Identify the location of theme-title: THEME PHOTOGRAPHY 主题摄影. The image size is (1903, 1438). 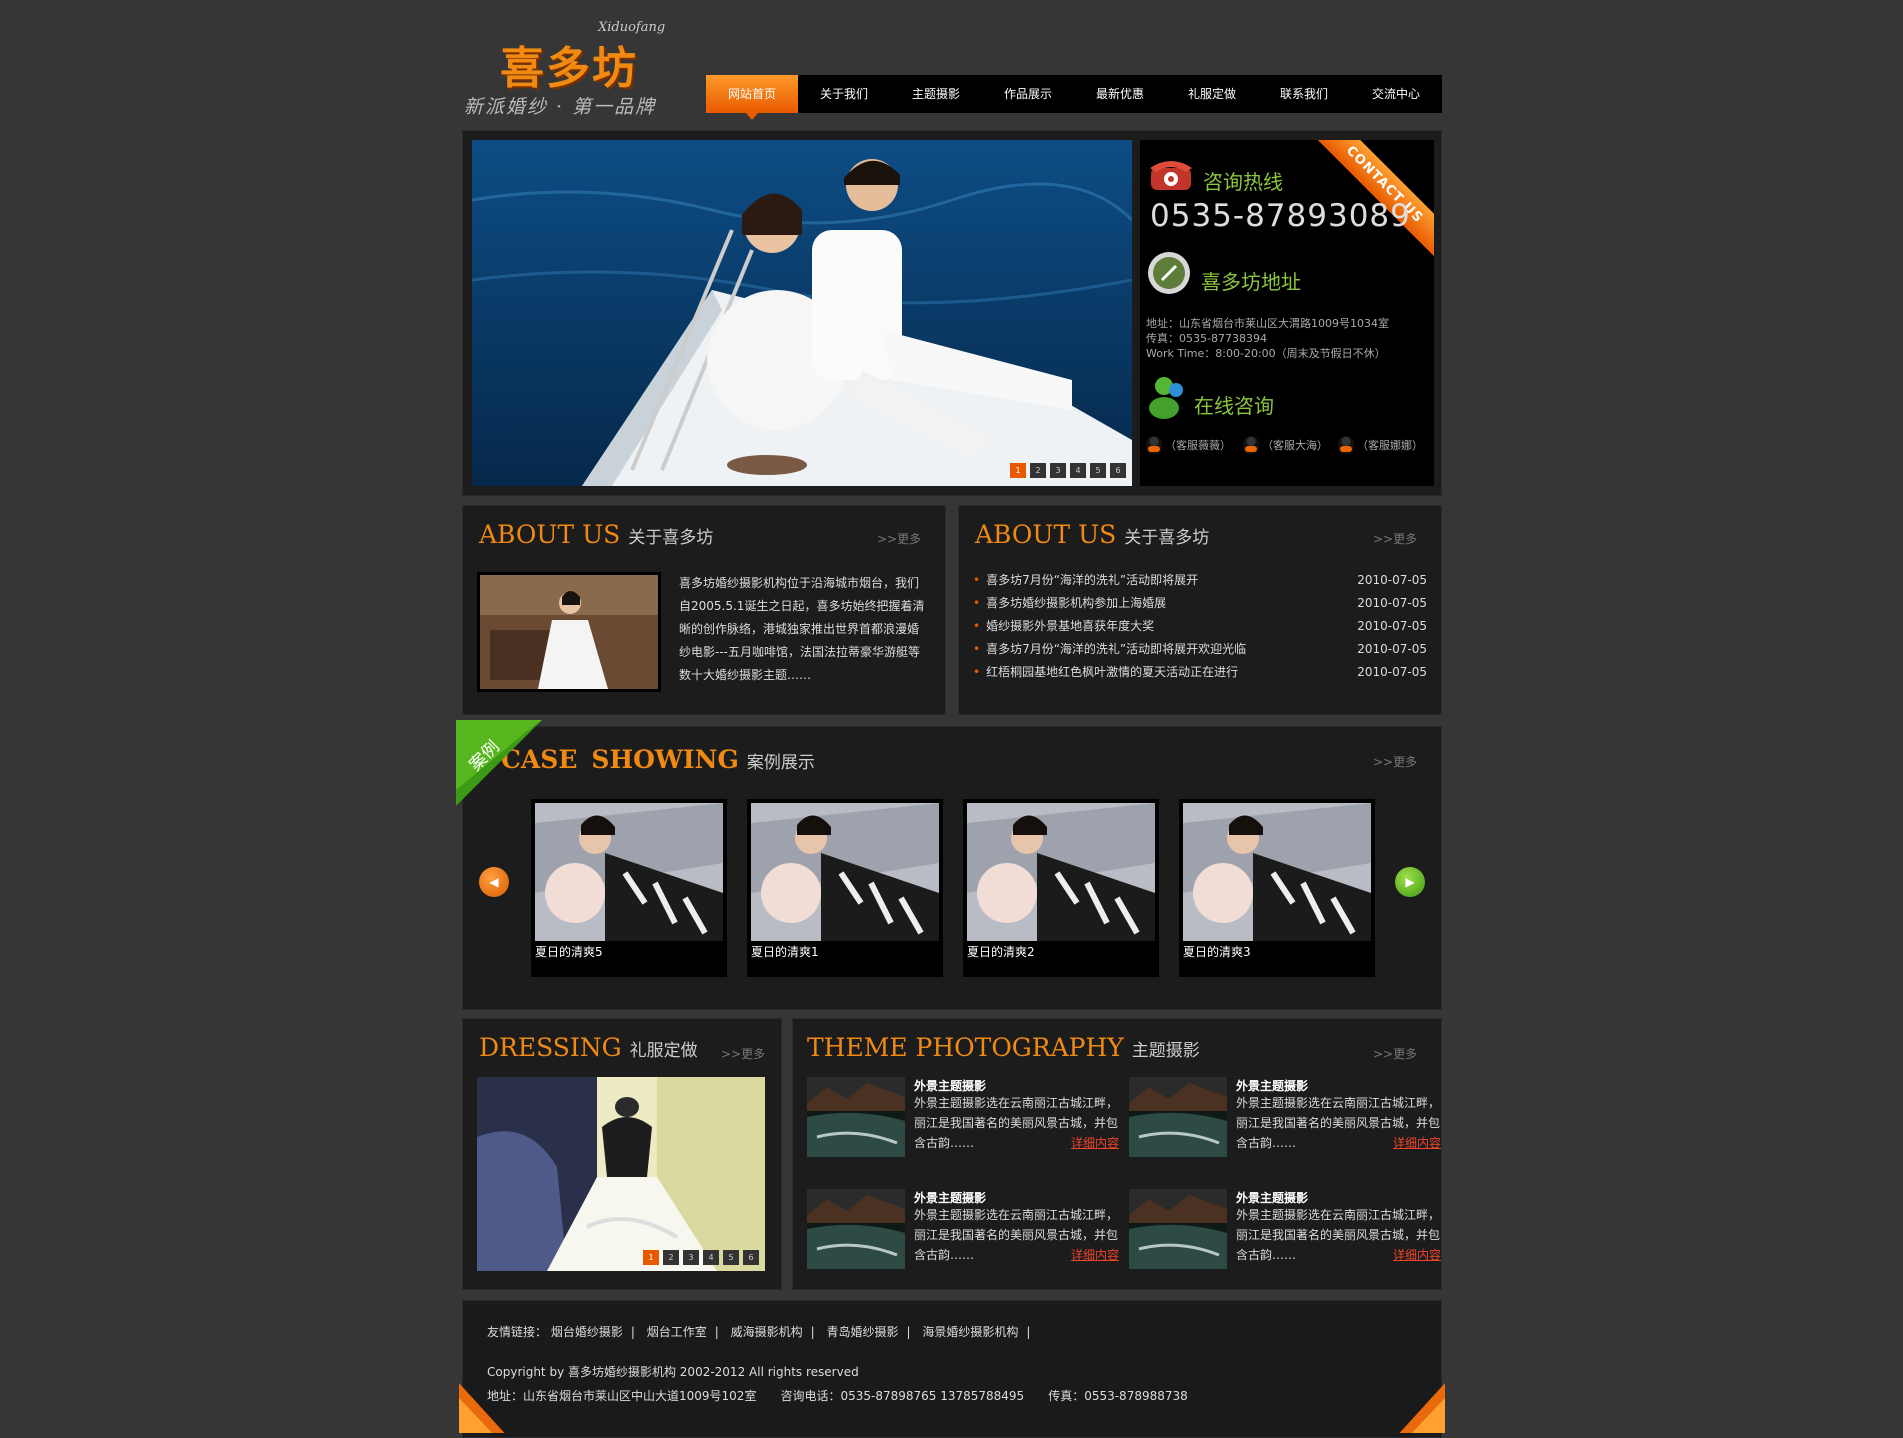
(1003, 1047).